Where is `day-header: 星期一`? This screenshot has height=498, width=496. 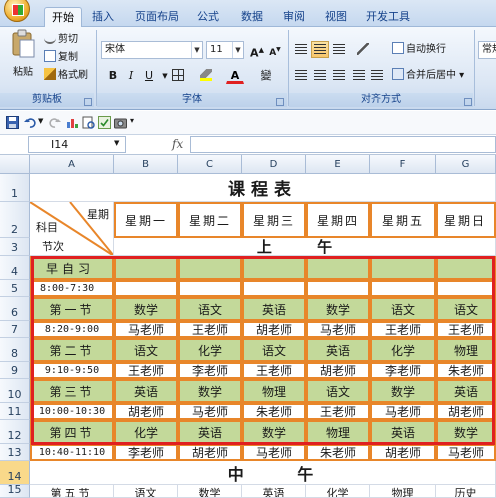 day-header: 星期一 is located at coordinates (146, 220).